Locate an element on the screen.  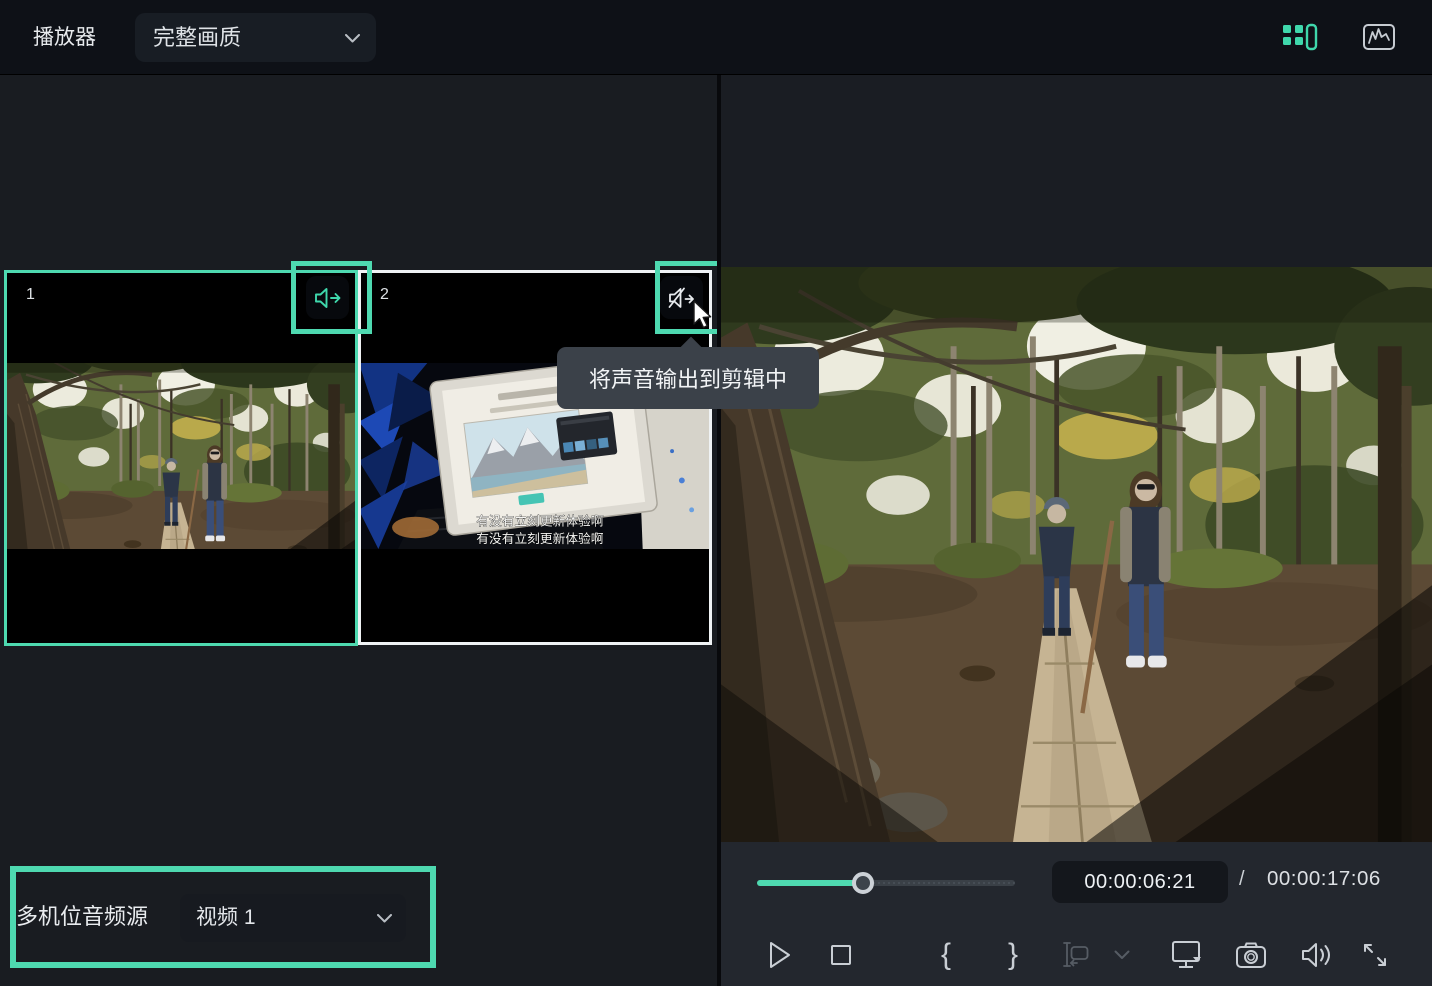
audio-source-dropdown: 视频 1 is located at coordinates (293, 918).